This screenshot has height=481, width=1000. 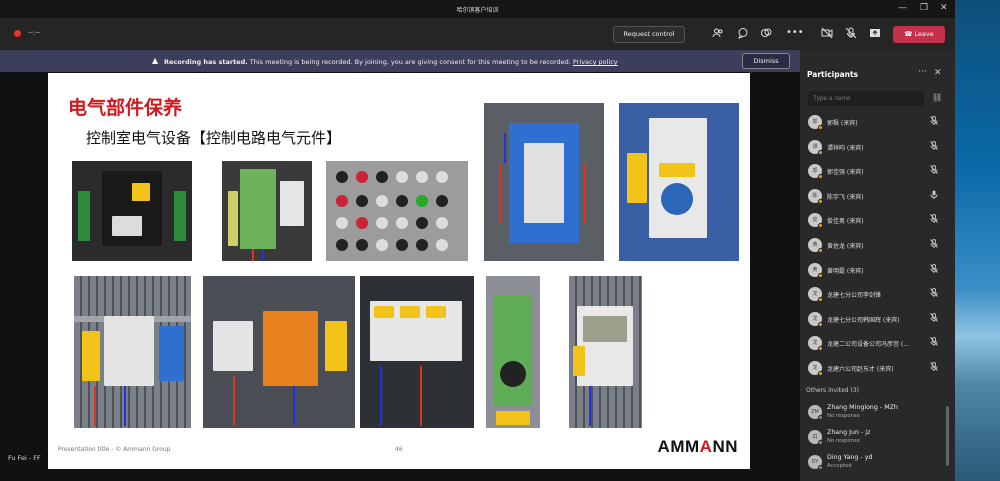 I want to click on participant-row: 俊 俊佳男 (来宾), so click(x=877, y=220).